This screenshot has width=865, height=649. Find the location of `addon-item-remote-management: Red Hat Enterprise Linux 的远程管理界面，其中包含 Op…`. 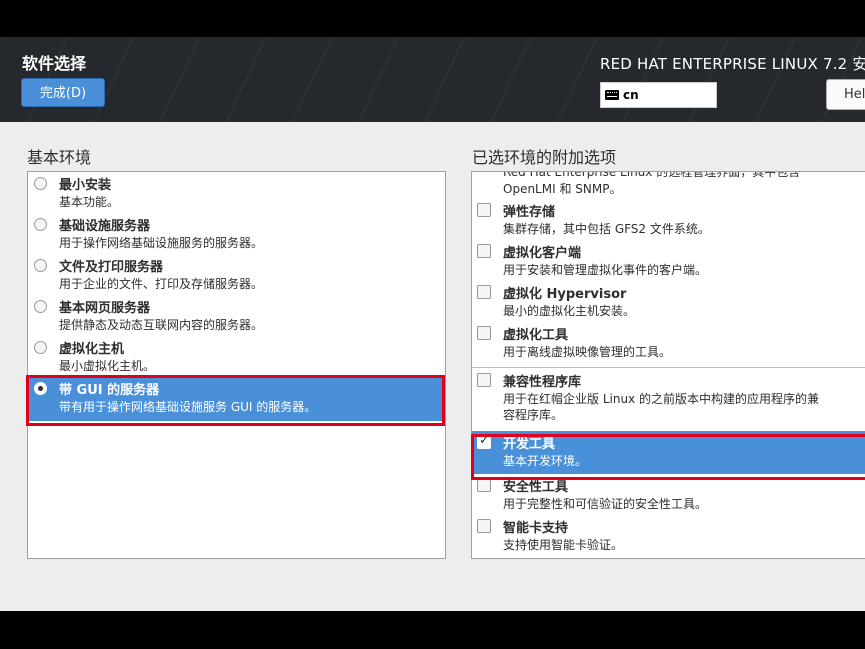

addon-item-remote-management: Red Hat Enterprise Linux 的远程管理界面，其中包含 Op… is located at coordinates (668, 185).